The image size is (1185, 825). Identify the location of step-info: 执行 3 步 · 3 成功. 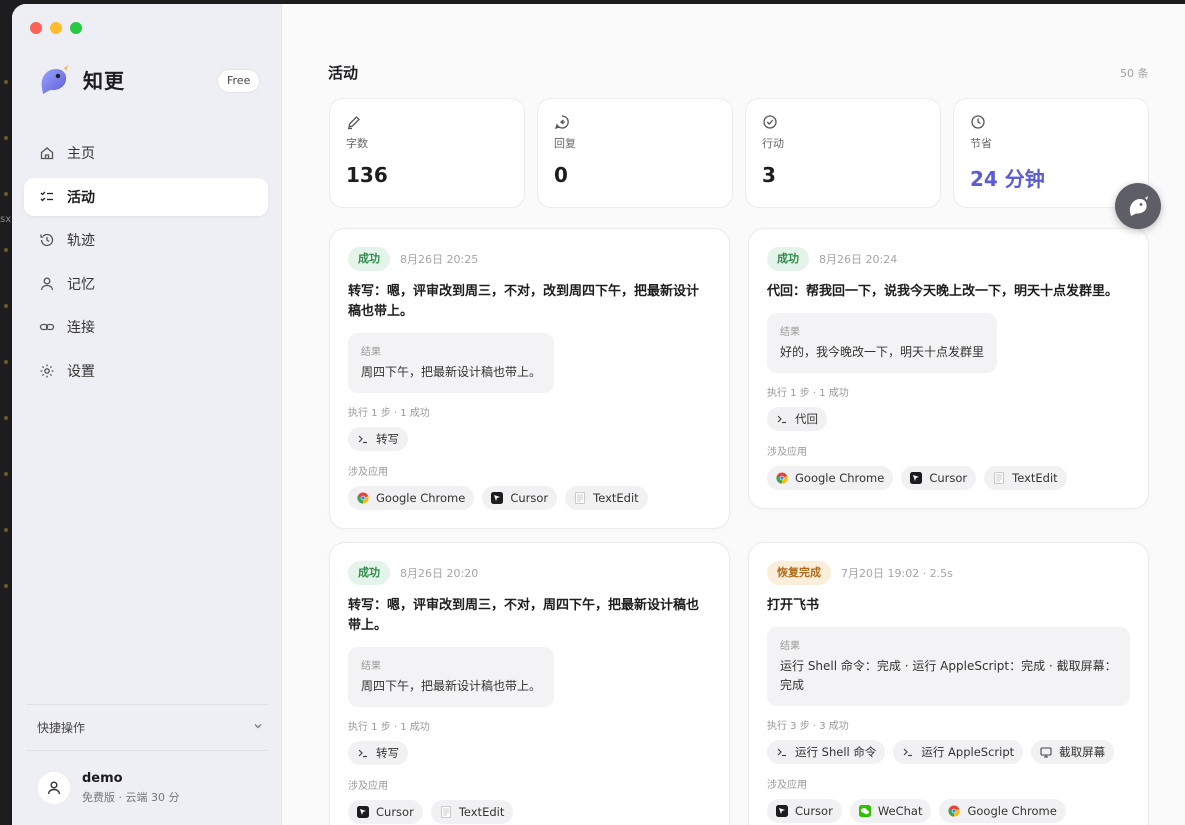
(808, 726).